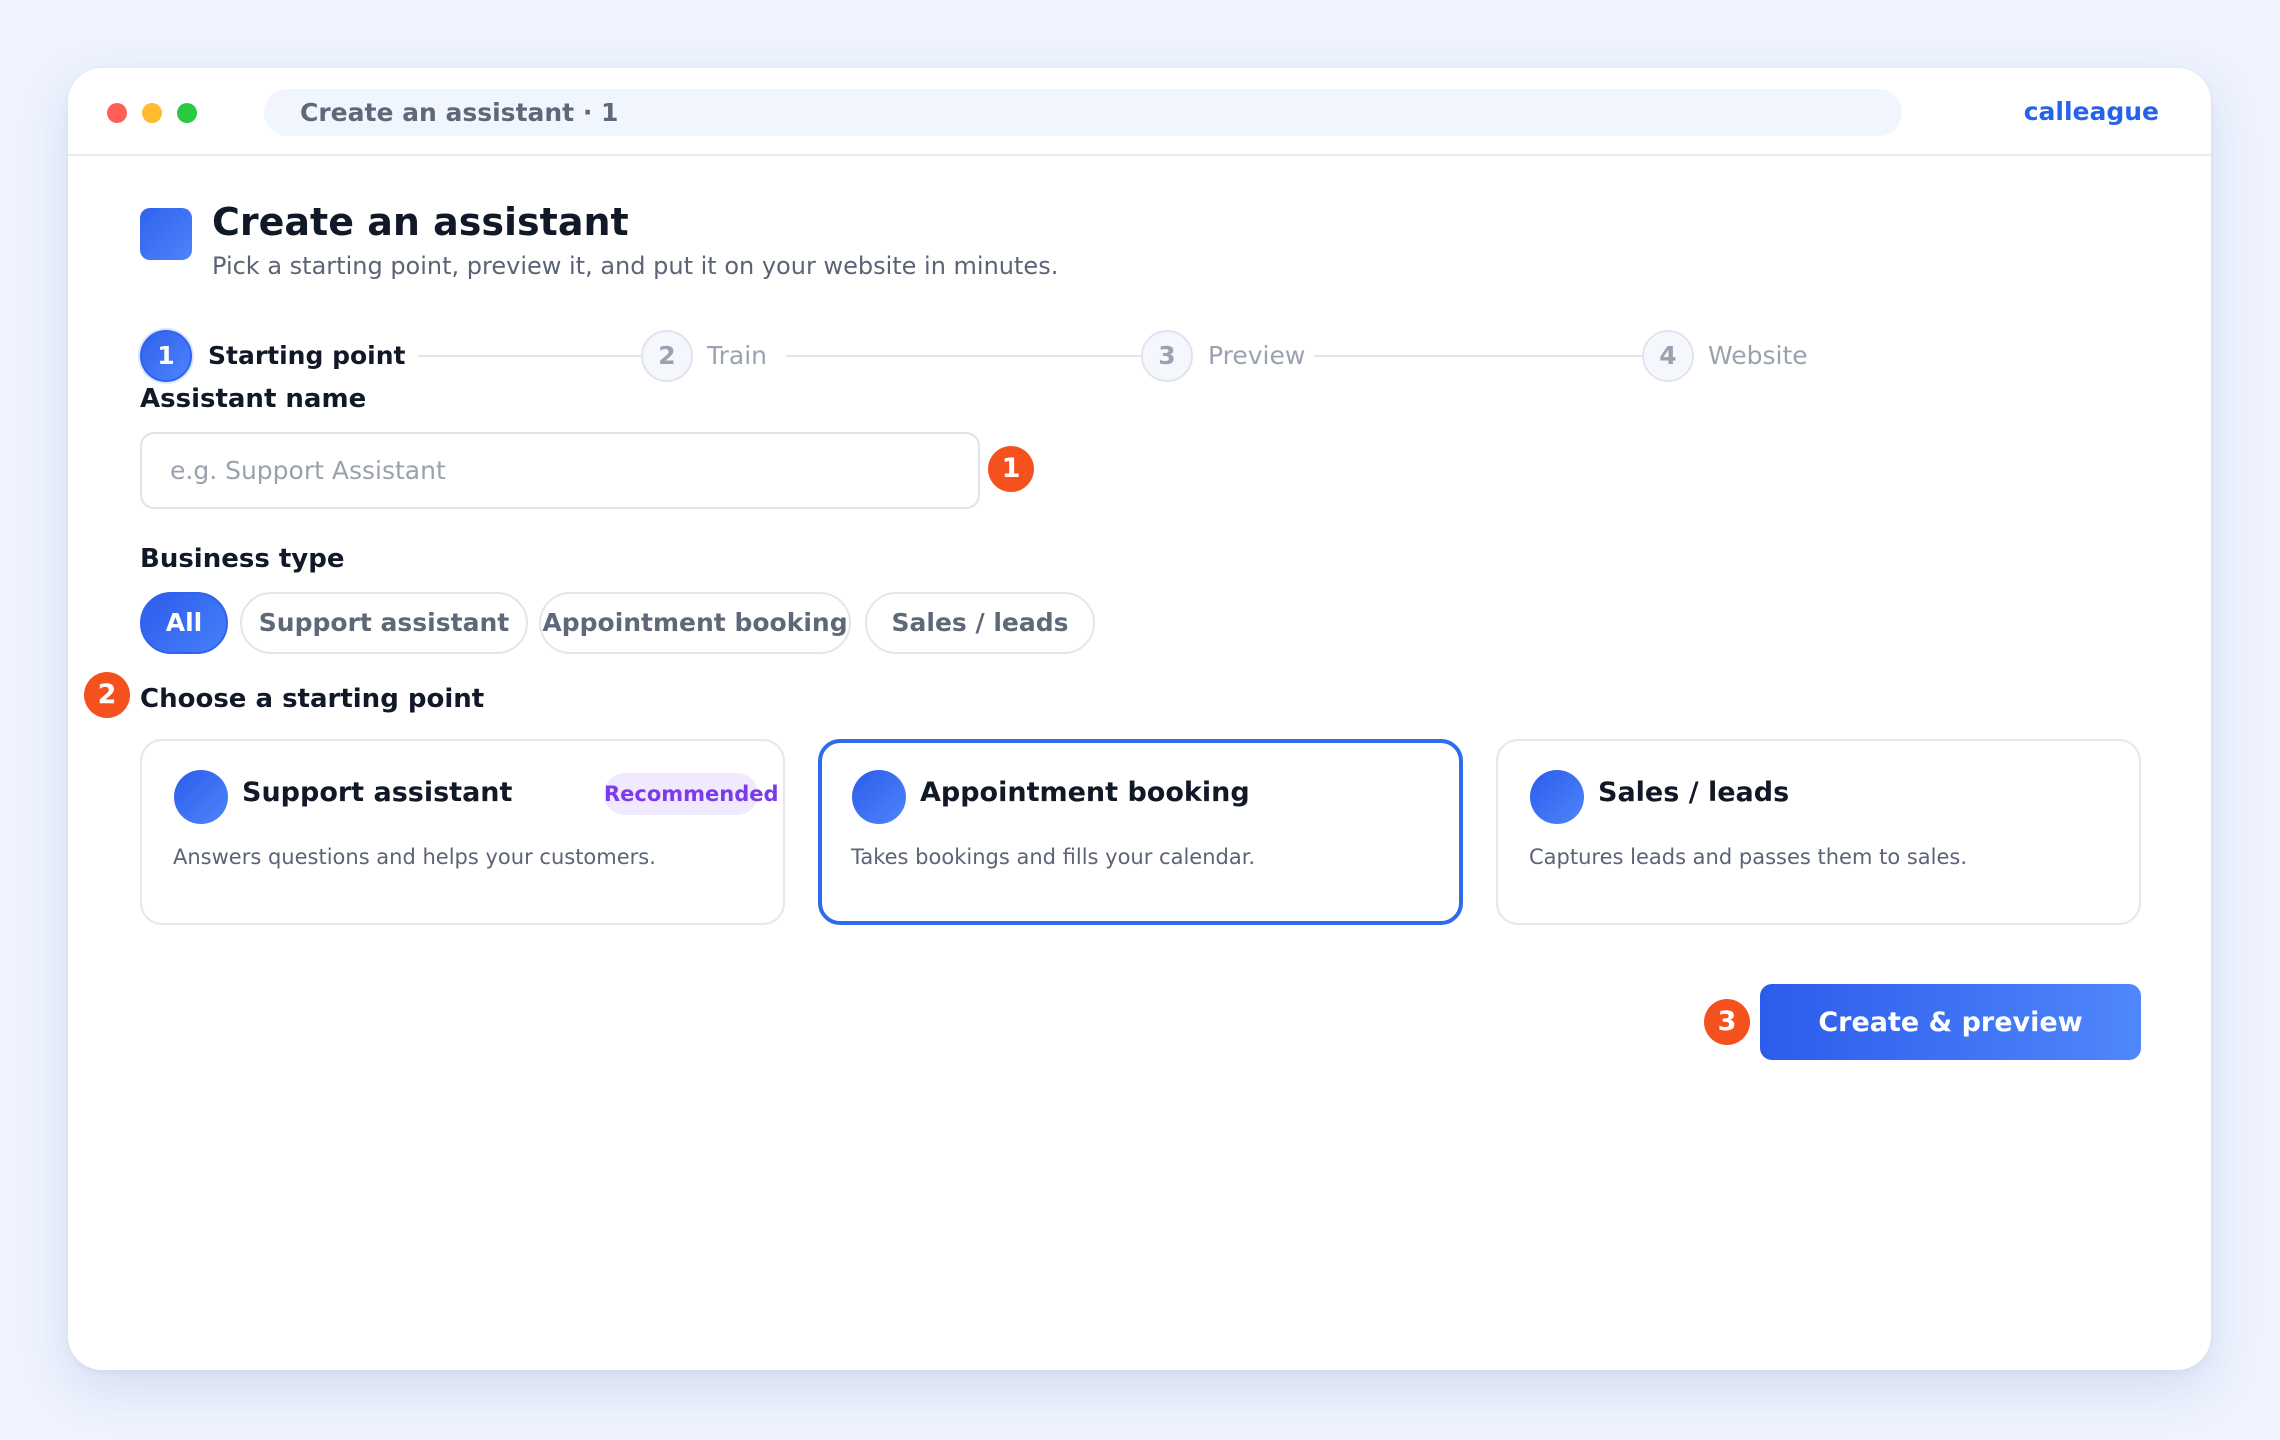 The width and height of the screenshot is (2280, 1440). What do you see at coordinates (691, 794) in the screenshot?
I see `recommended-badge: Recommended` at bounding box center [691, 794].